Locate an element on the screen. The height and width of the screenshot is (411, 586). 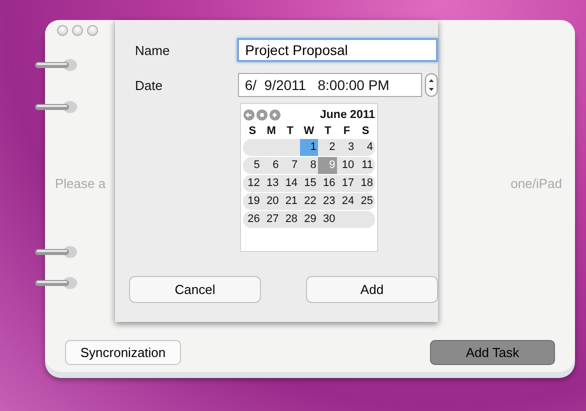
calendar-day: 24 is located at coordinates (346, 201).